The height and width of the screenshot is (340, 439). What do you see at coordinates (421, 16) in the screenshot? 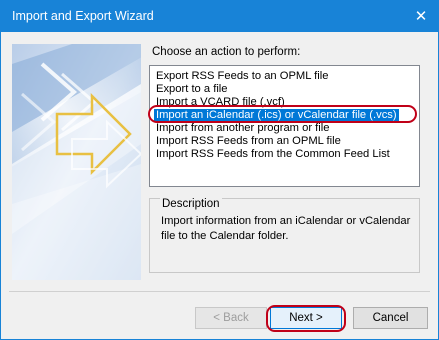
I see `close-icon: ✕` at bounding box center [421, 16].